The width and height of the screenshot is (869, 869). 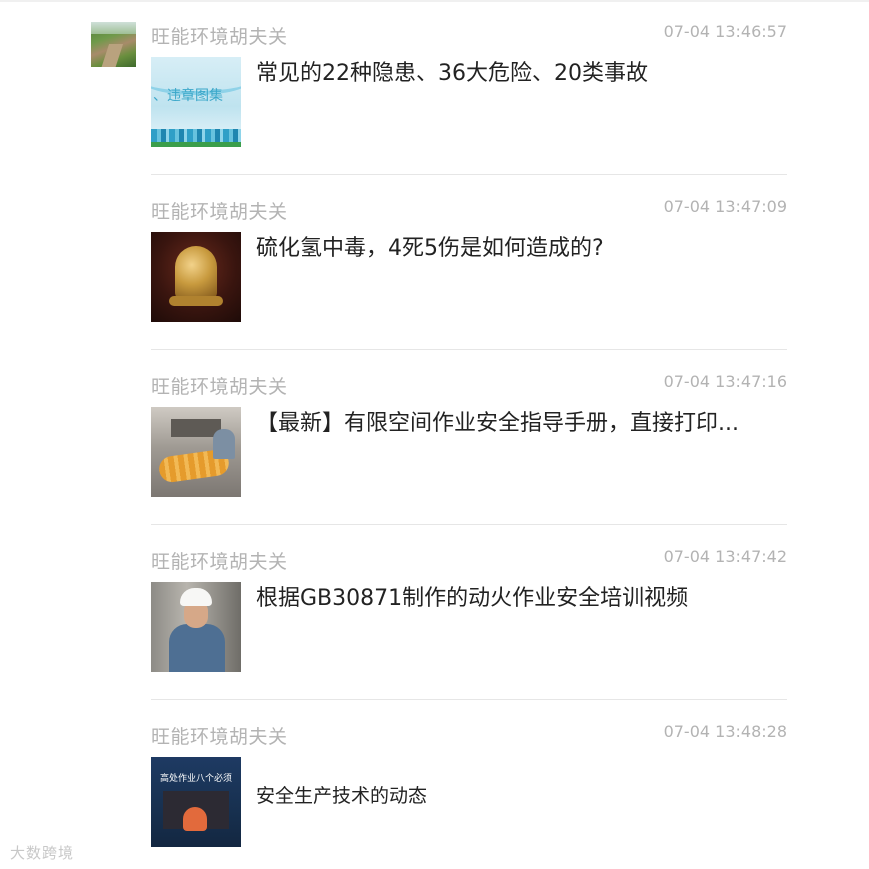 I want to click on thumbnail-ground, so click(x=196, y=144).